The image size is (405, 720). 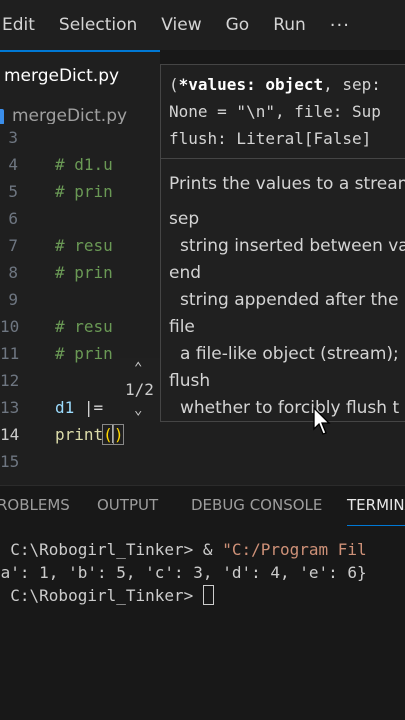 I want to click on terminal-prompt: S C:\Robogirl_Tinker>, so click(x=101, y=595).